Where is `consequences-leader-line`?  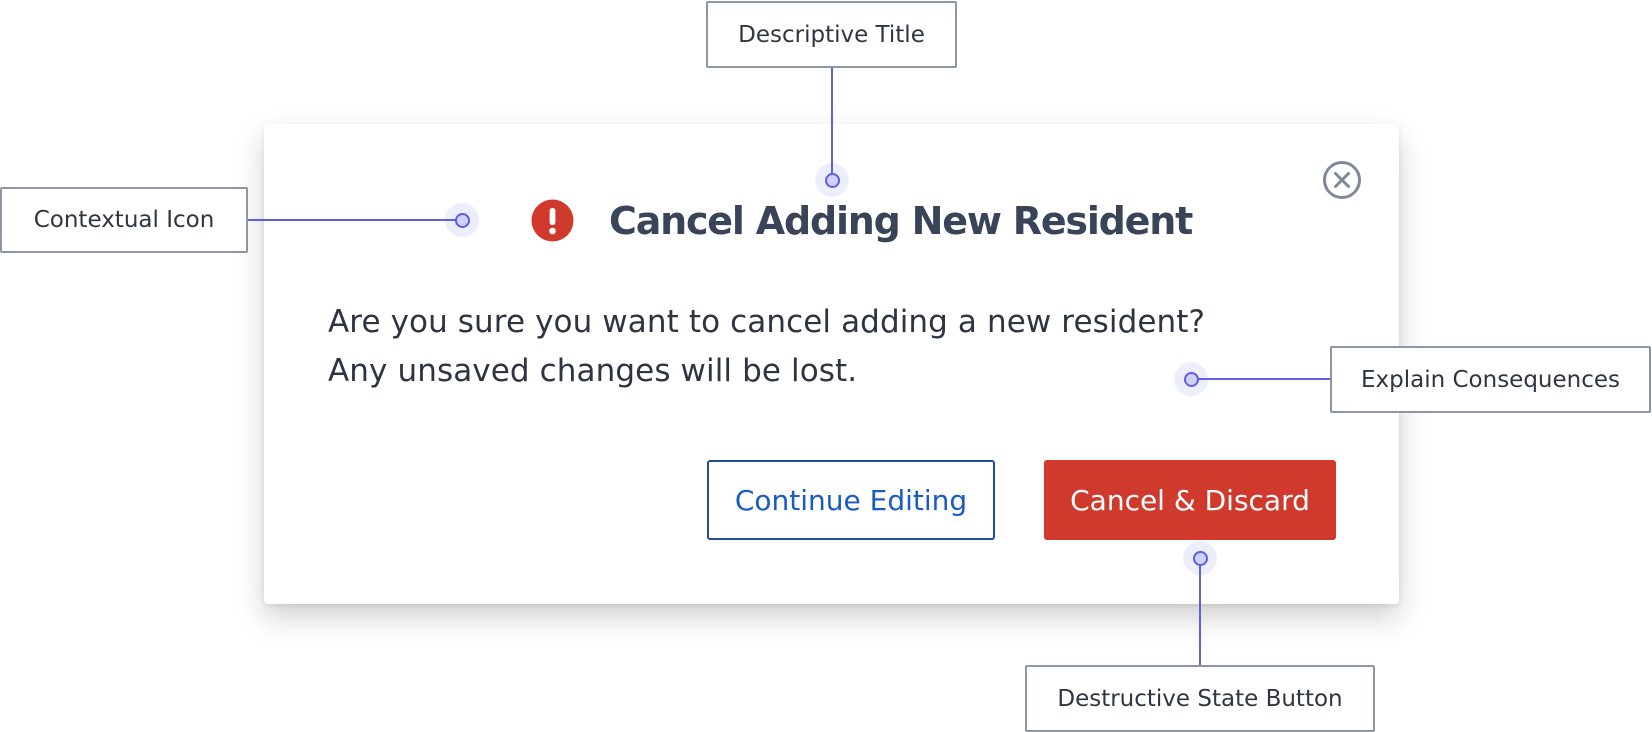
consequences-leader-line is located at coordinates (1261, 379).